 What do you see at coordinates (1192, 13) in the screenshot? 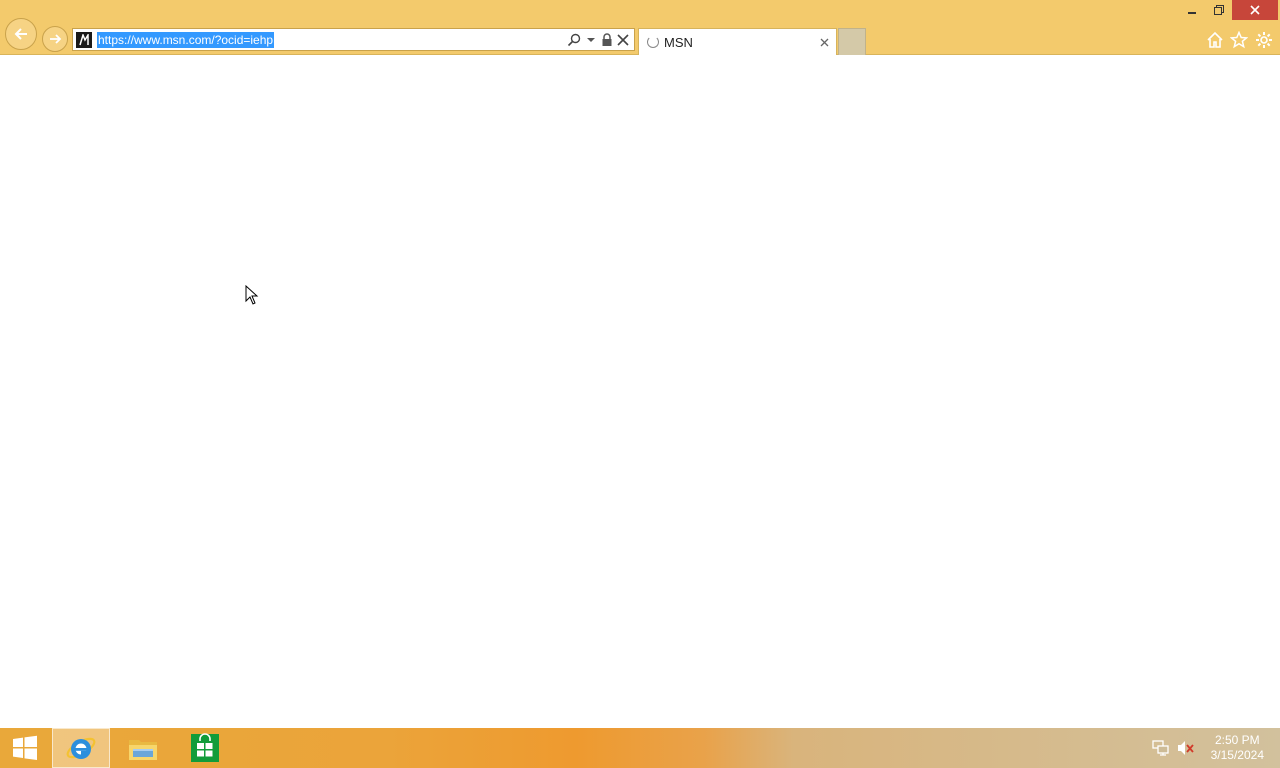
I see `minimize-icon` at bounding box center [1192, 13].